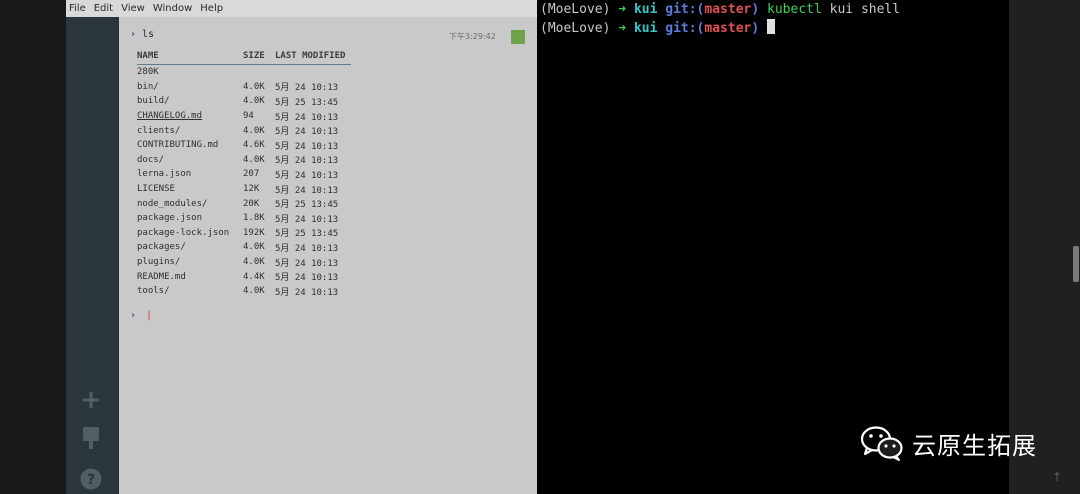 Image resolution: width=1080 pixels, height=494 pixels. What do you see at coordinates (164, 174) in the screenshot?
I see `file-name: lerna.json` at bounding box center [164, 174].